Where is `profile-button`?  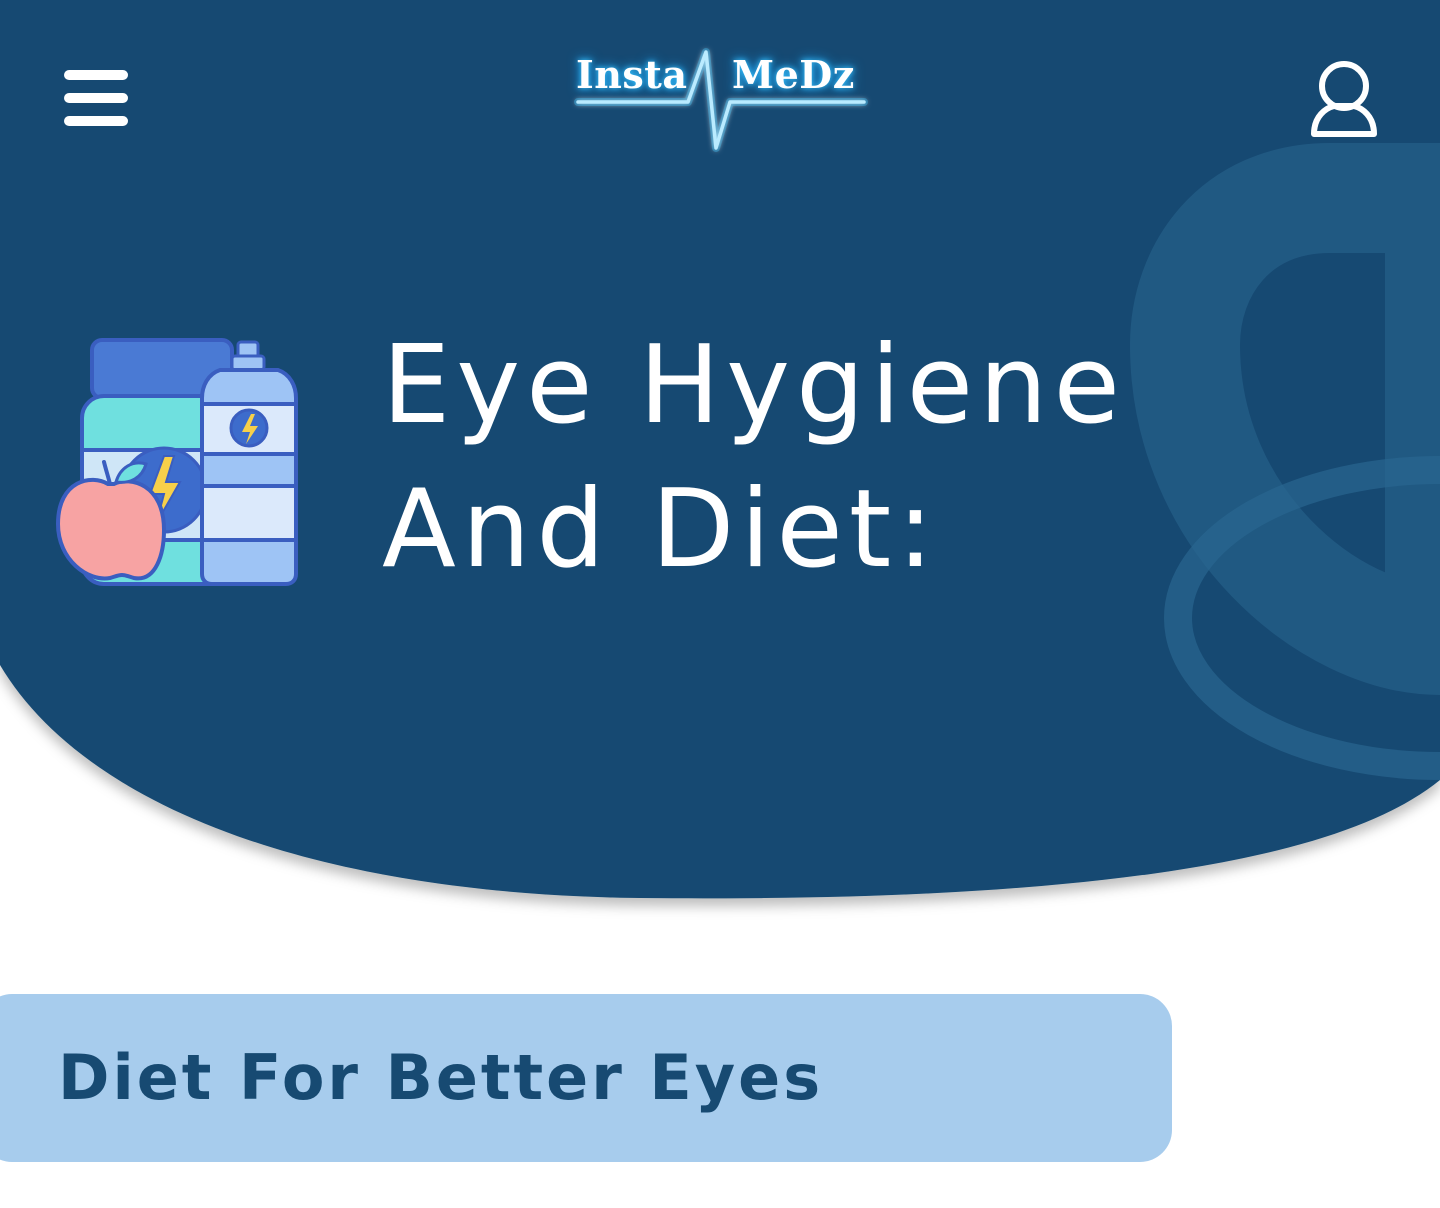 profile-button is located at coordinates (1344, 100).